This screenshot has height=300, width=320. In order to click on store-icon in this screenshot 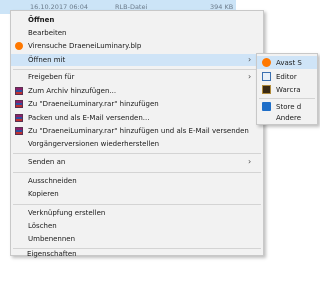, I will do `click(266, 106)`.